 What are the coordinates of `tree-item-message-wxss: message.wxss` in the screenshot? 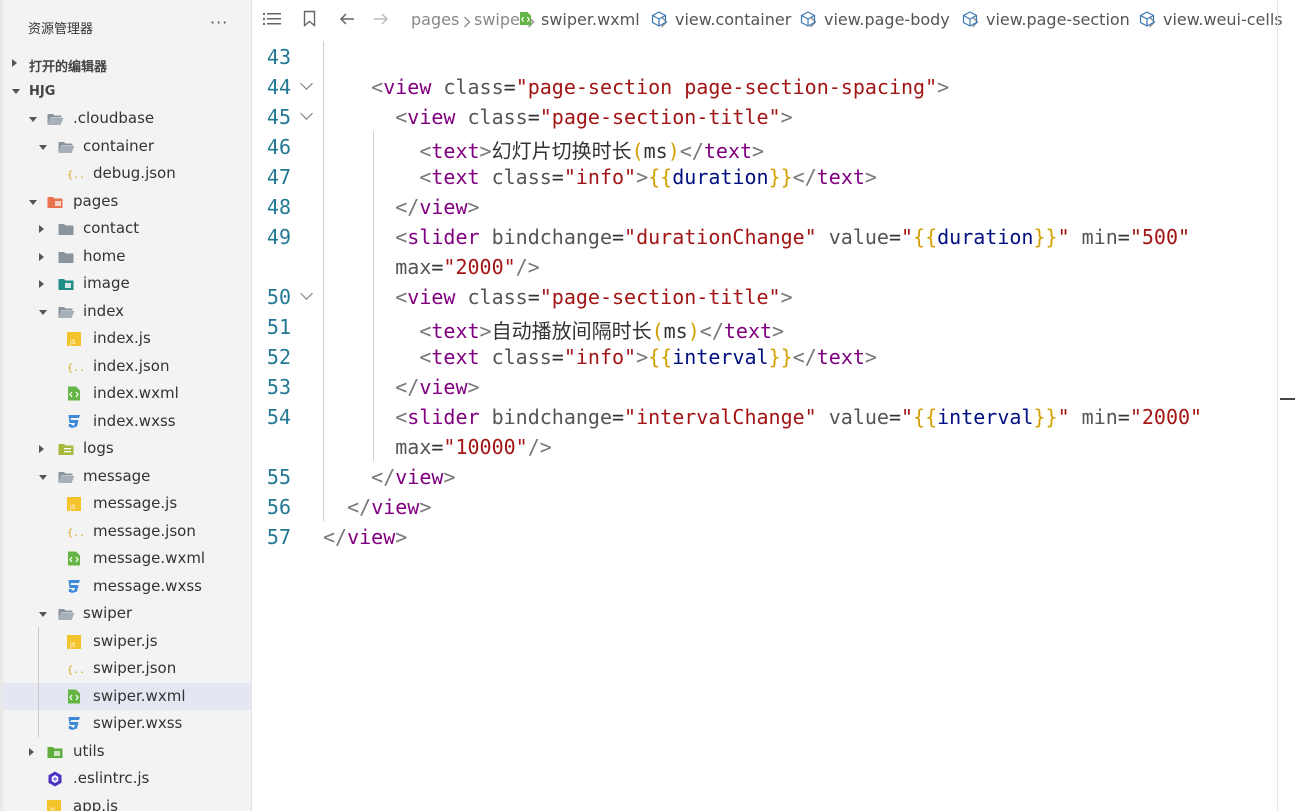 It's located at (127, 586).